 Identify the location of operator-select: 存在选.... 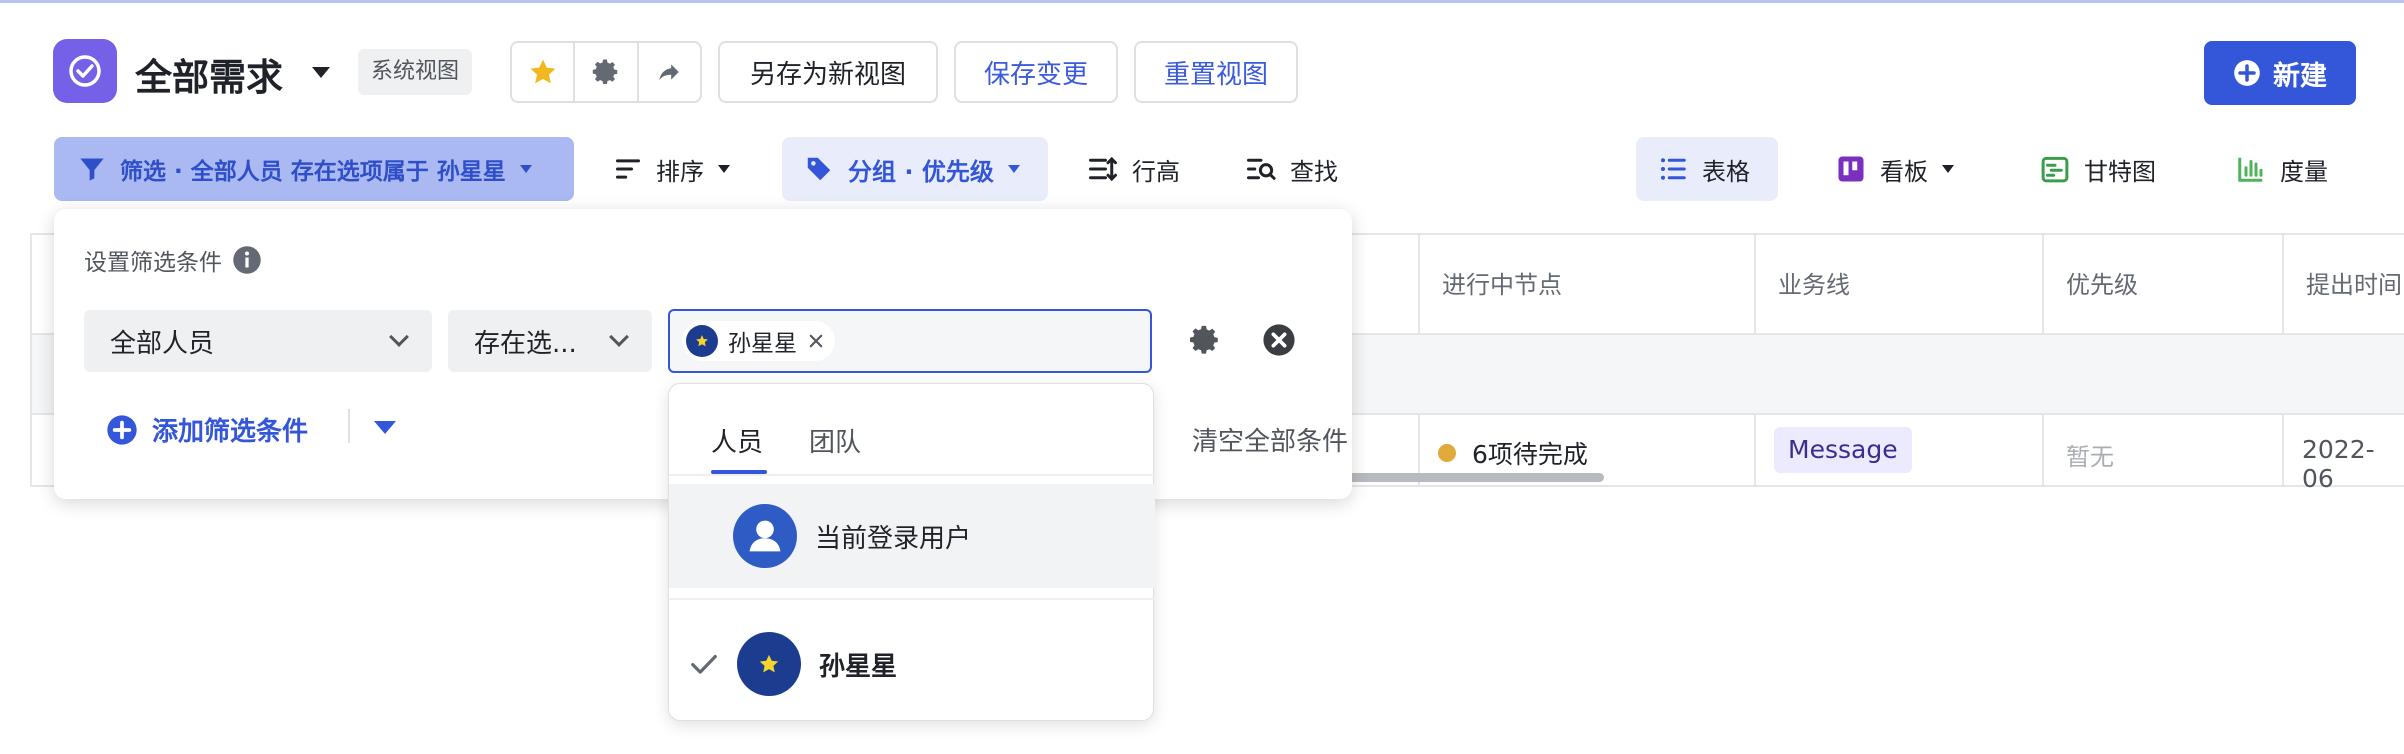
(550, 341).